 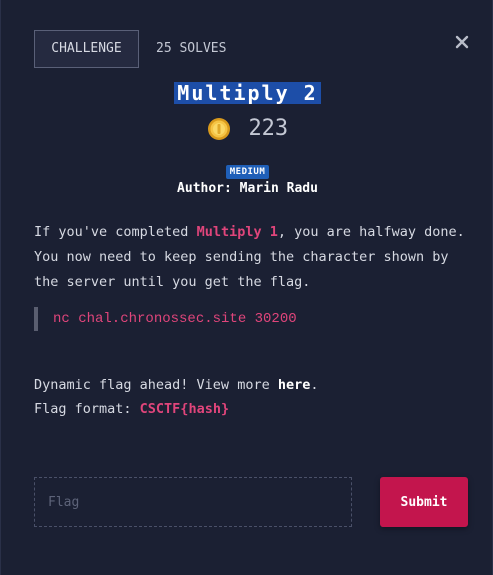 What do you see at coordinates (237, 232) in the screenshot?
I see `multiply-1-link: Multiply 1` at bounding box center [237, 232].